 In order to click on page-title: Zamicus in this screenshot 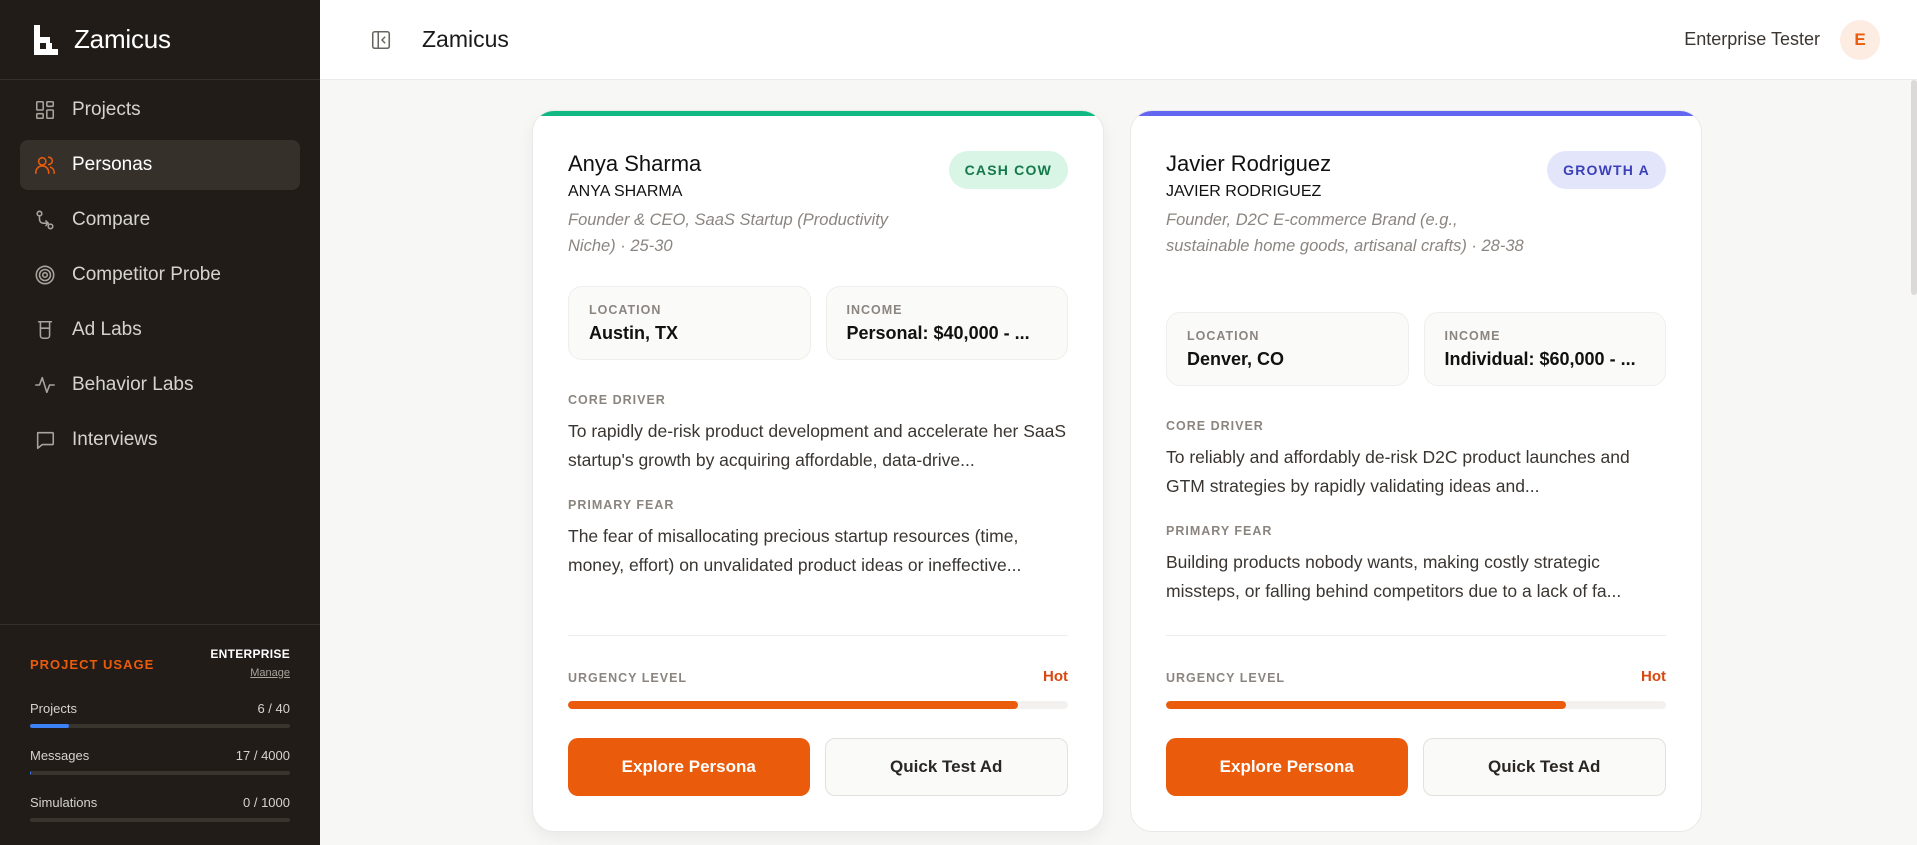, I will do `click(465, 39)`.